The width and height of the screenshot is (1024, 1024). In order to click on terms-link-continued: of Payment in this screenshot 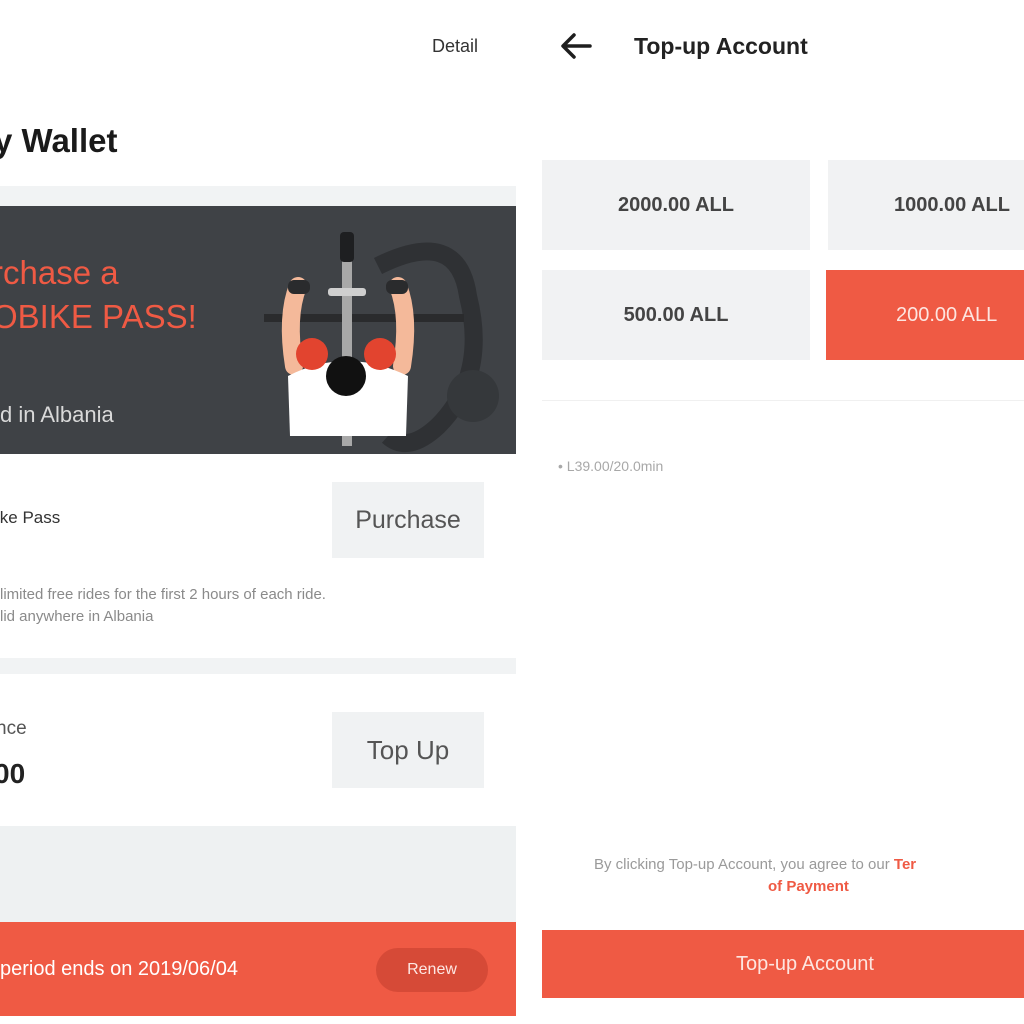, I will do `click(808, 886)`.